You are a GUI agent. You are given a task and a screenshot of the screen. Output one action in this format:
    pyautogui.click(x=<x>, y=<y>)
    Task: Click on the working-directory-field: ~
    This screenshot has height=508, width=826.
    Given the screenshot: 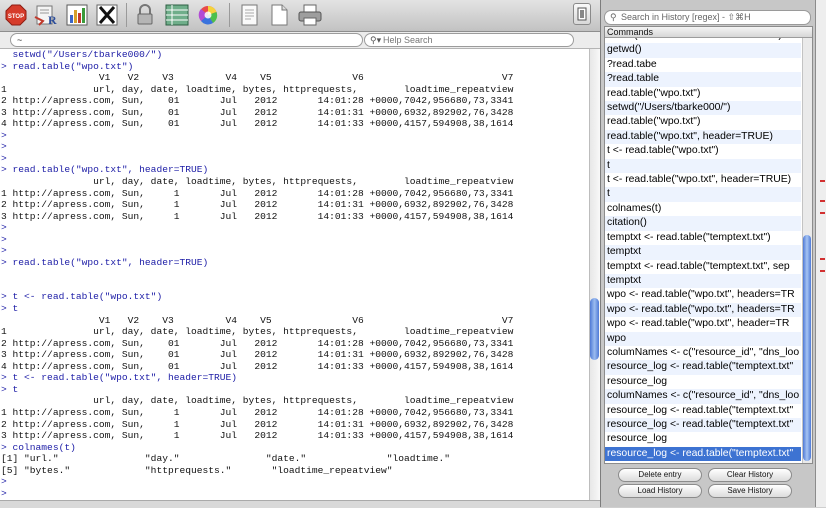 What is the action you would take?
    pyautogui.click(x=186, y=40)
    